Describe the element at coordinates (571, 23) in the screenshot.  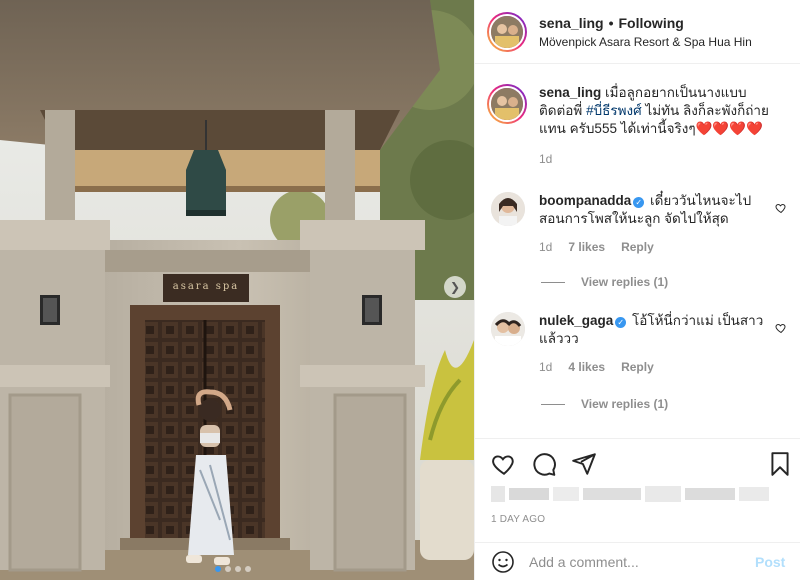
I see `author-username: sena_ling` at that location.